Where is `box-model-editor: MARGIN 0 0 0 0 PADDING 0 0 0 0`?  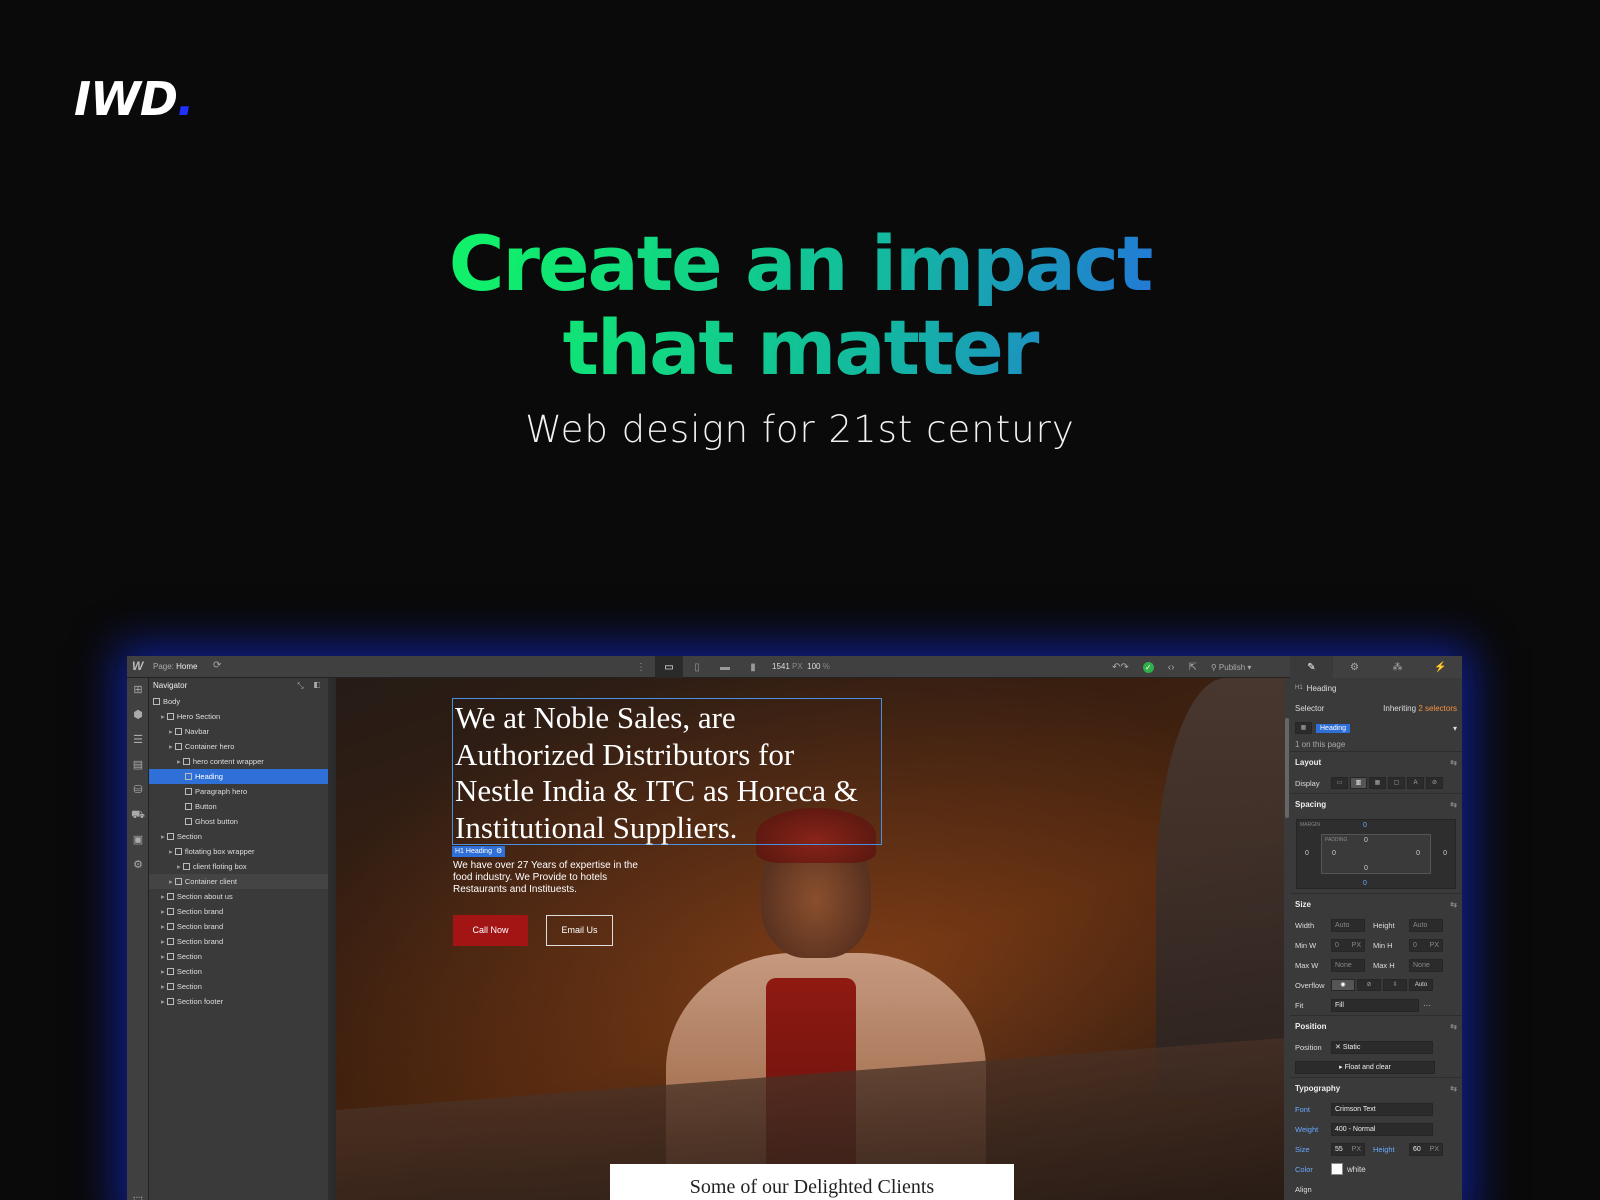 box-model-editor: MARGIN 0 0 0 0 PADDING 0 0 0 0 is located at coordinates (1376, 854).